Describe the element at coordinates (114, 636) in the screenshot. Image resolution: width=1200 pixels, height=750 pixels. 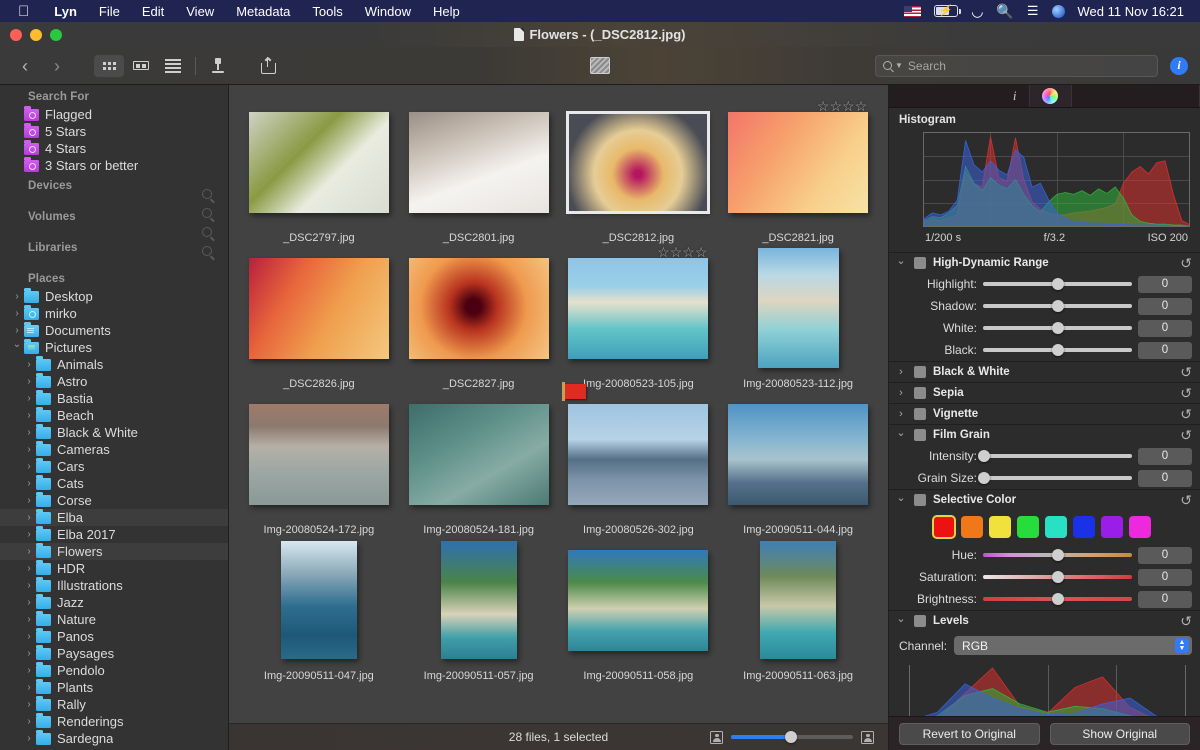
I see `sidebar-item-panos: Panos` at that location.